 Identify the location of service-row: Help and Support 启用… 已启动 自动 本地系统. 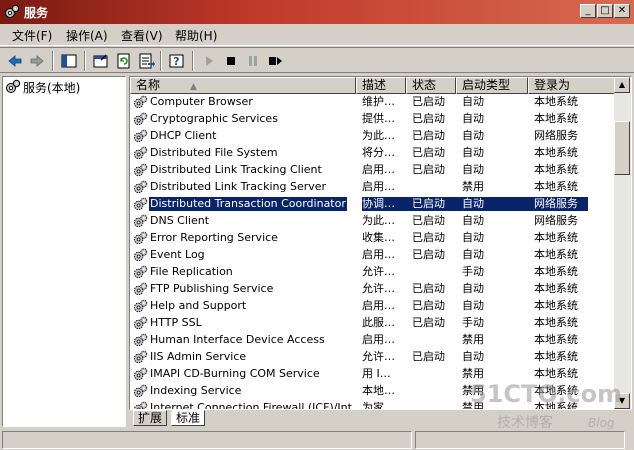
(372, 306).